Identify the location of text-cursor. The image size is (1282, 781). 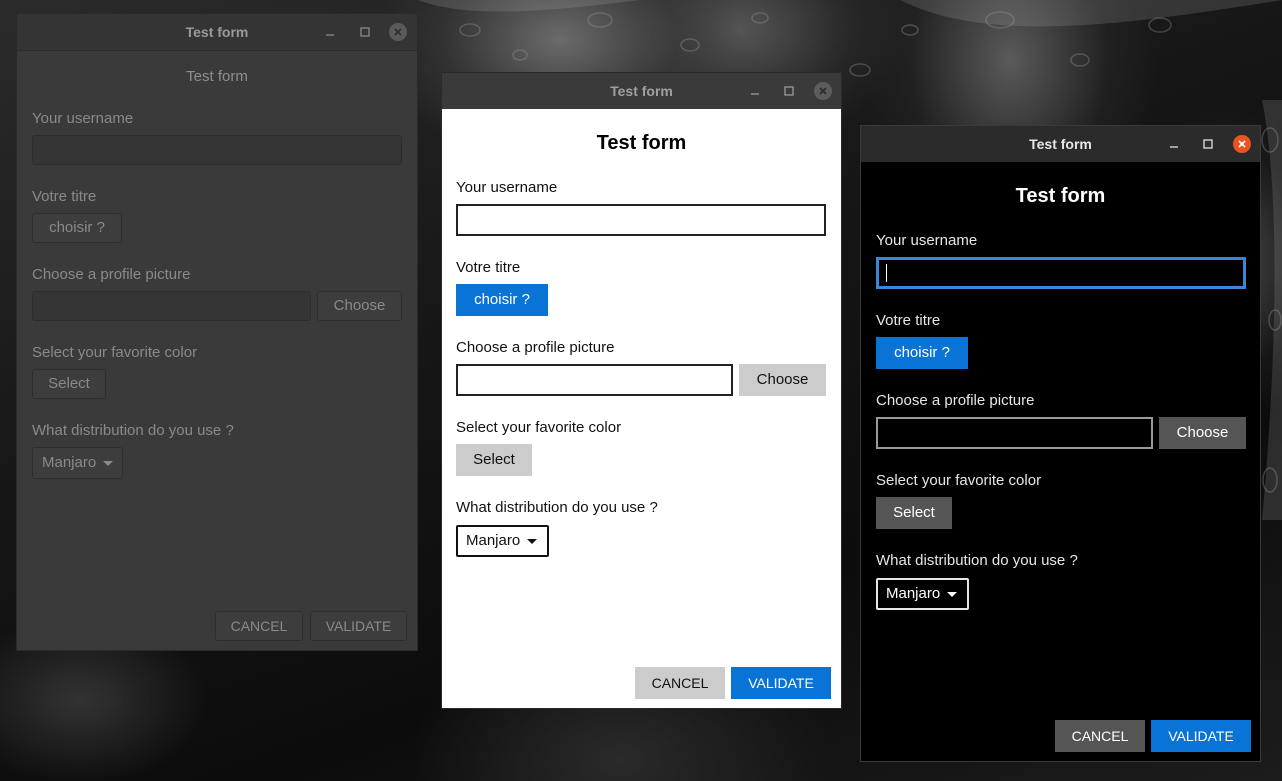
(886, 273).